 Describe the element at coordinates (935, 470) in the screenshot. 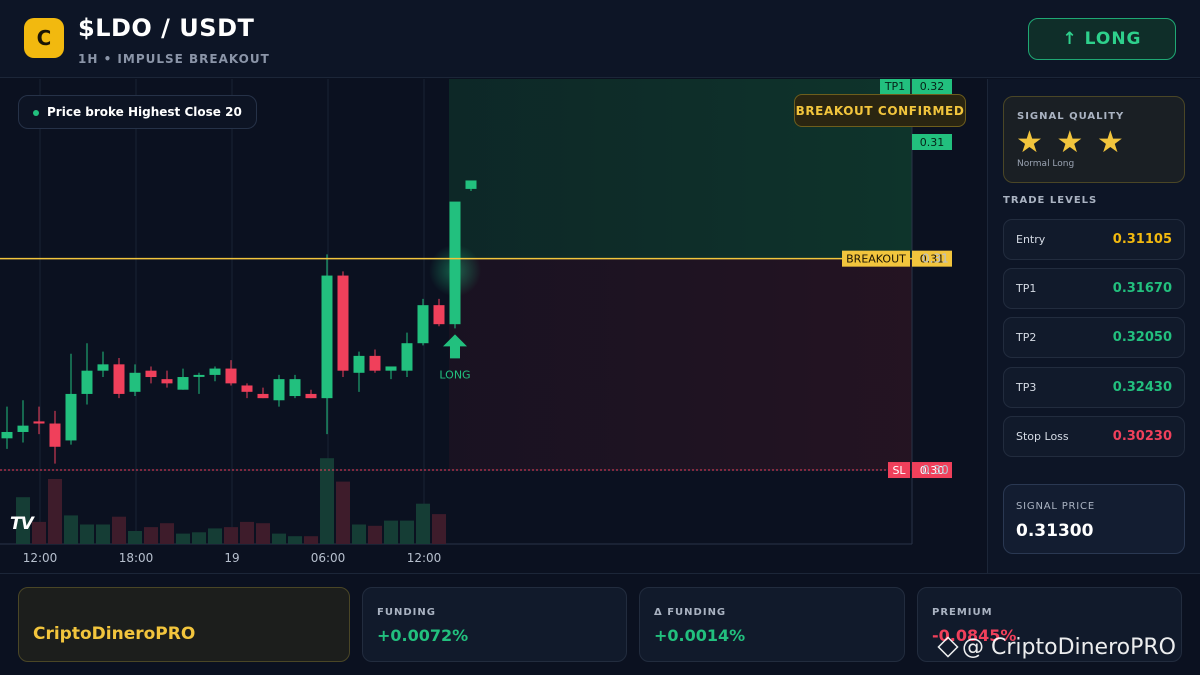

I see `price-tick-label: 0.30` at that location.